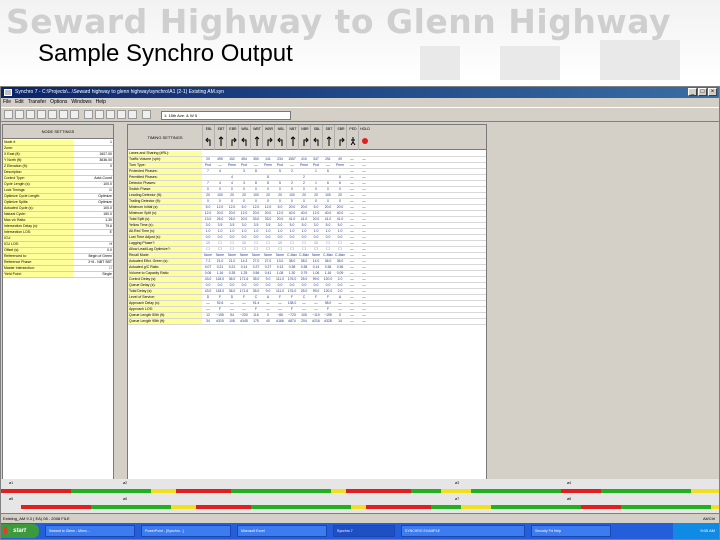 This screenshot has width=720, height=540. I want to click on node-setting-value: 3636.00, so click(93, 160).